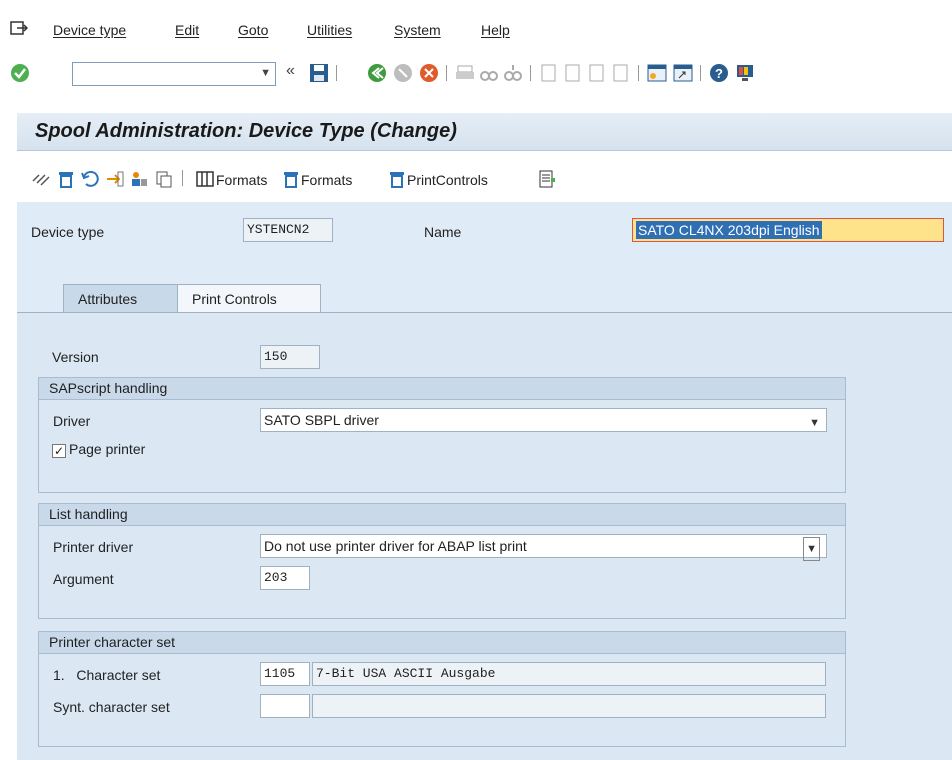 The image size is (952, 760). I want to click on cancel-icon, so click(429, 73).